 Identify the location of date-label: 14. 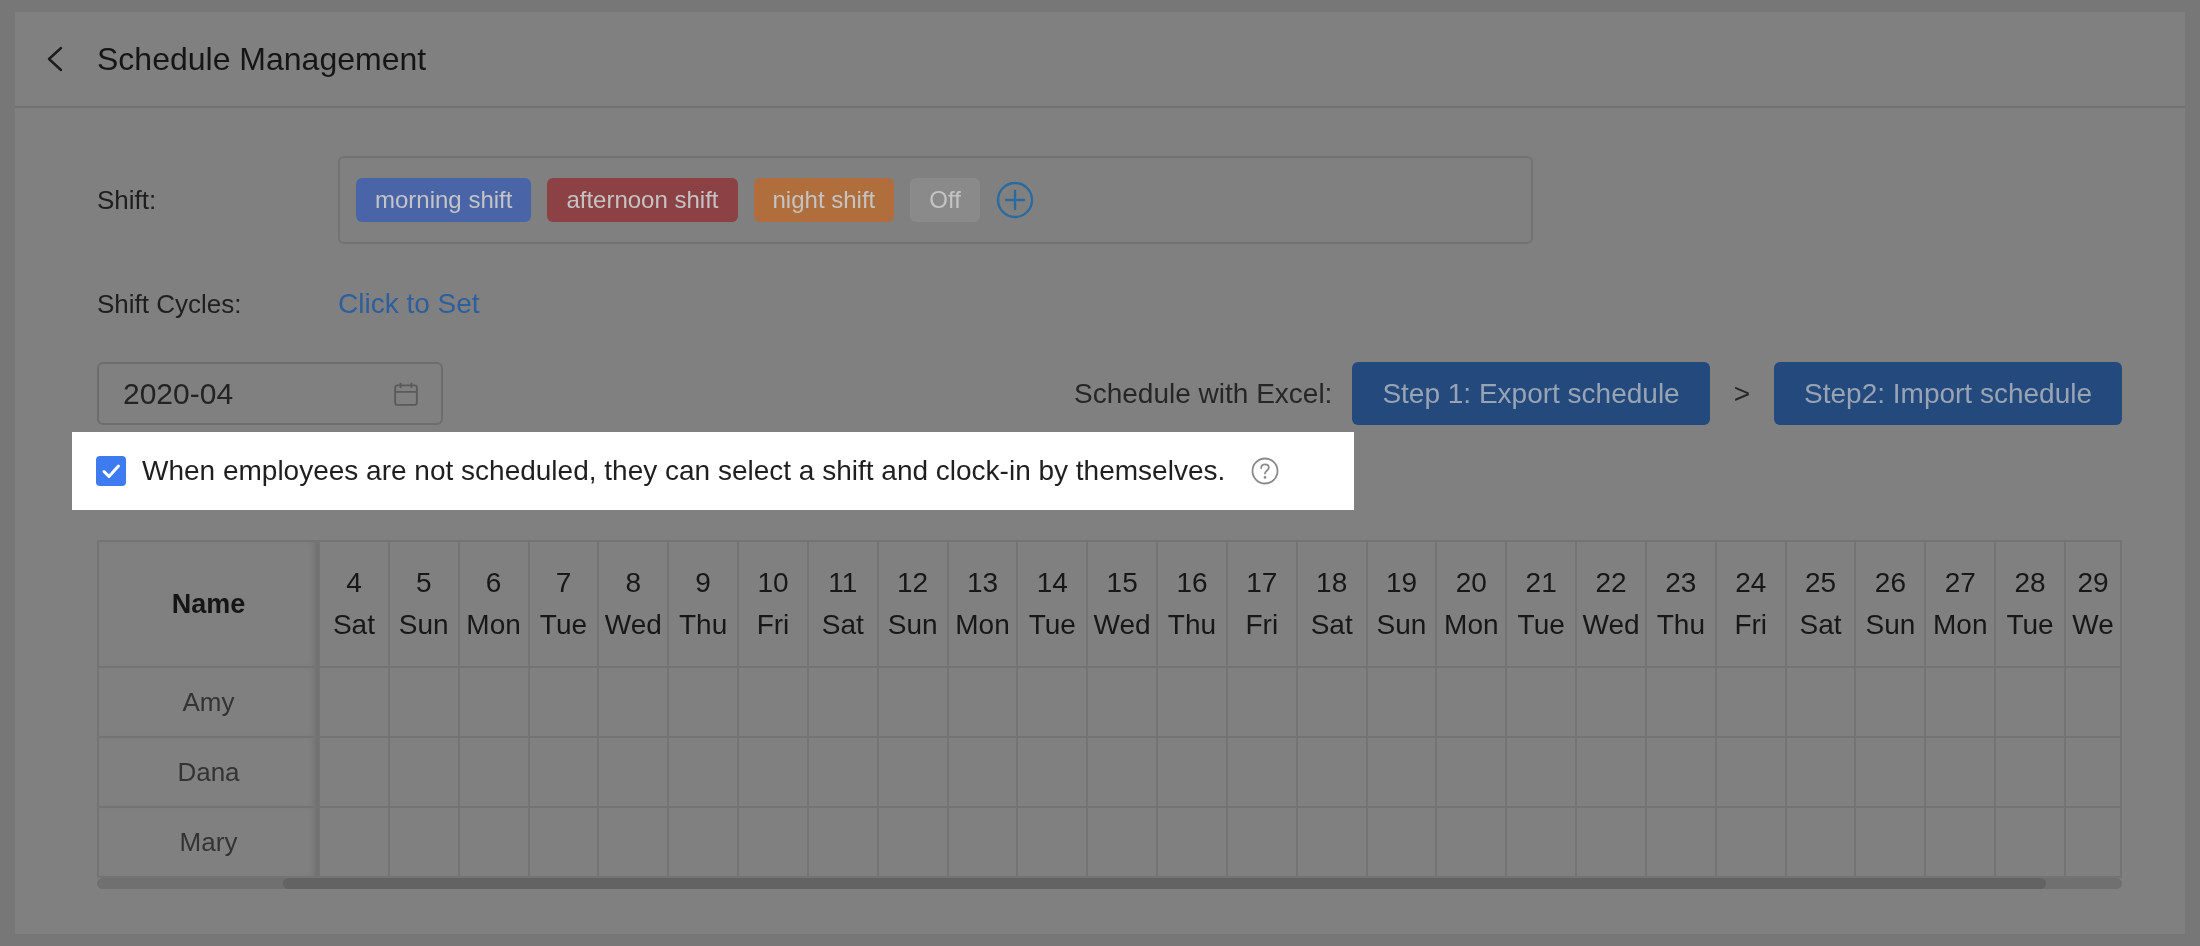
(1052, 583).